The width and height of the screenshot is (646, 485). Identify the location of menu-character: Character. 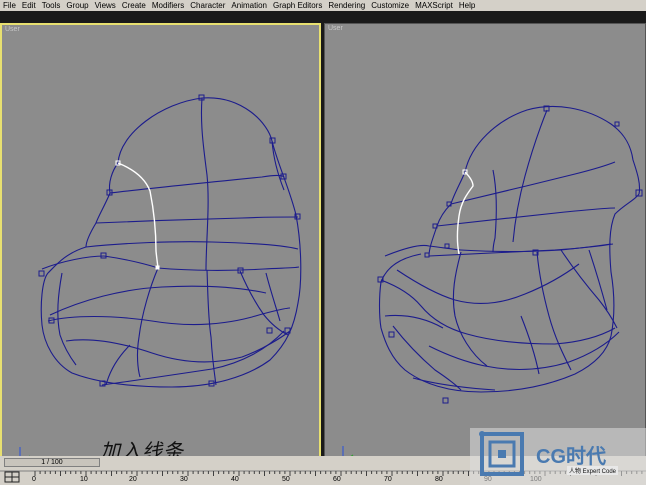
(207, 5).